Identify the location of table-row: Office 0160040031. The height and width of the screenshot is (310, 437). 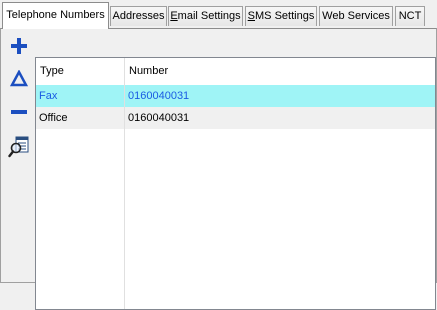
(235, 118).